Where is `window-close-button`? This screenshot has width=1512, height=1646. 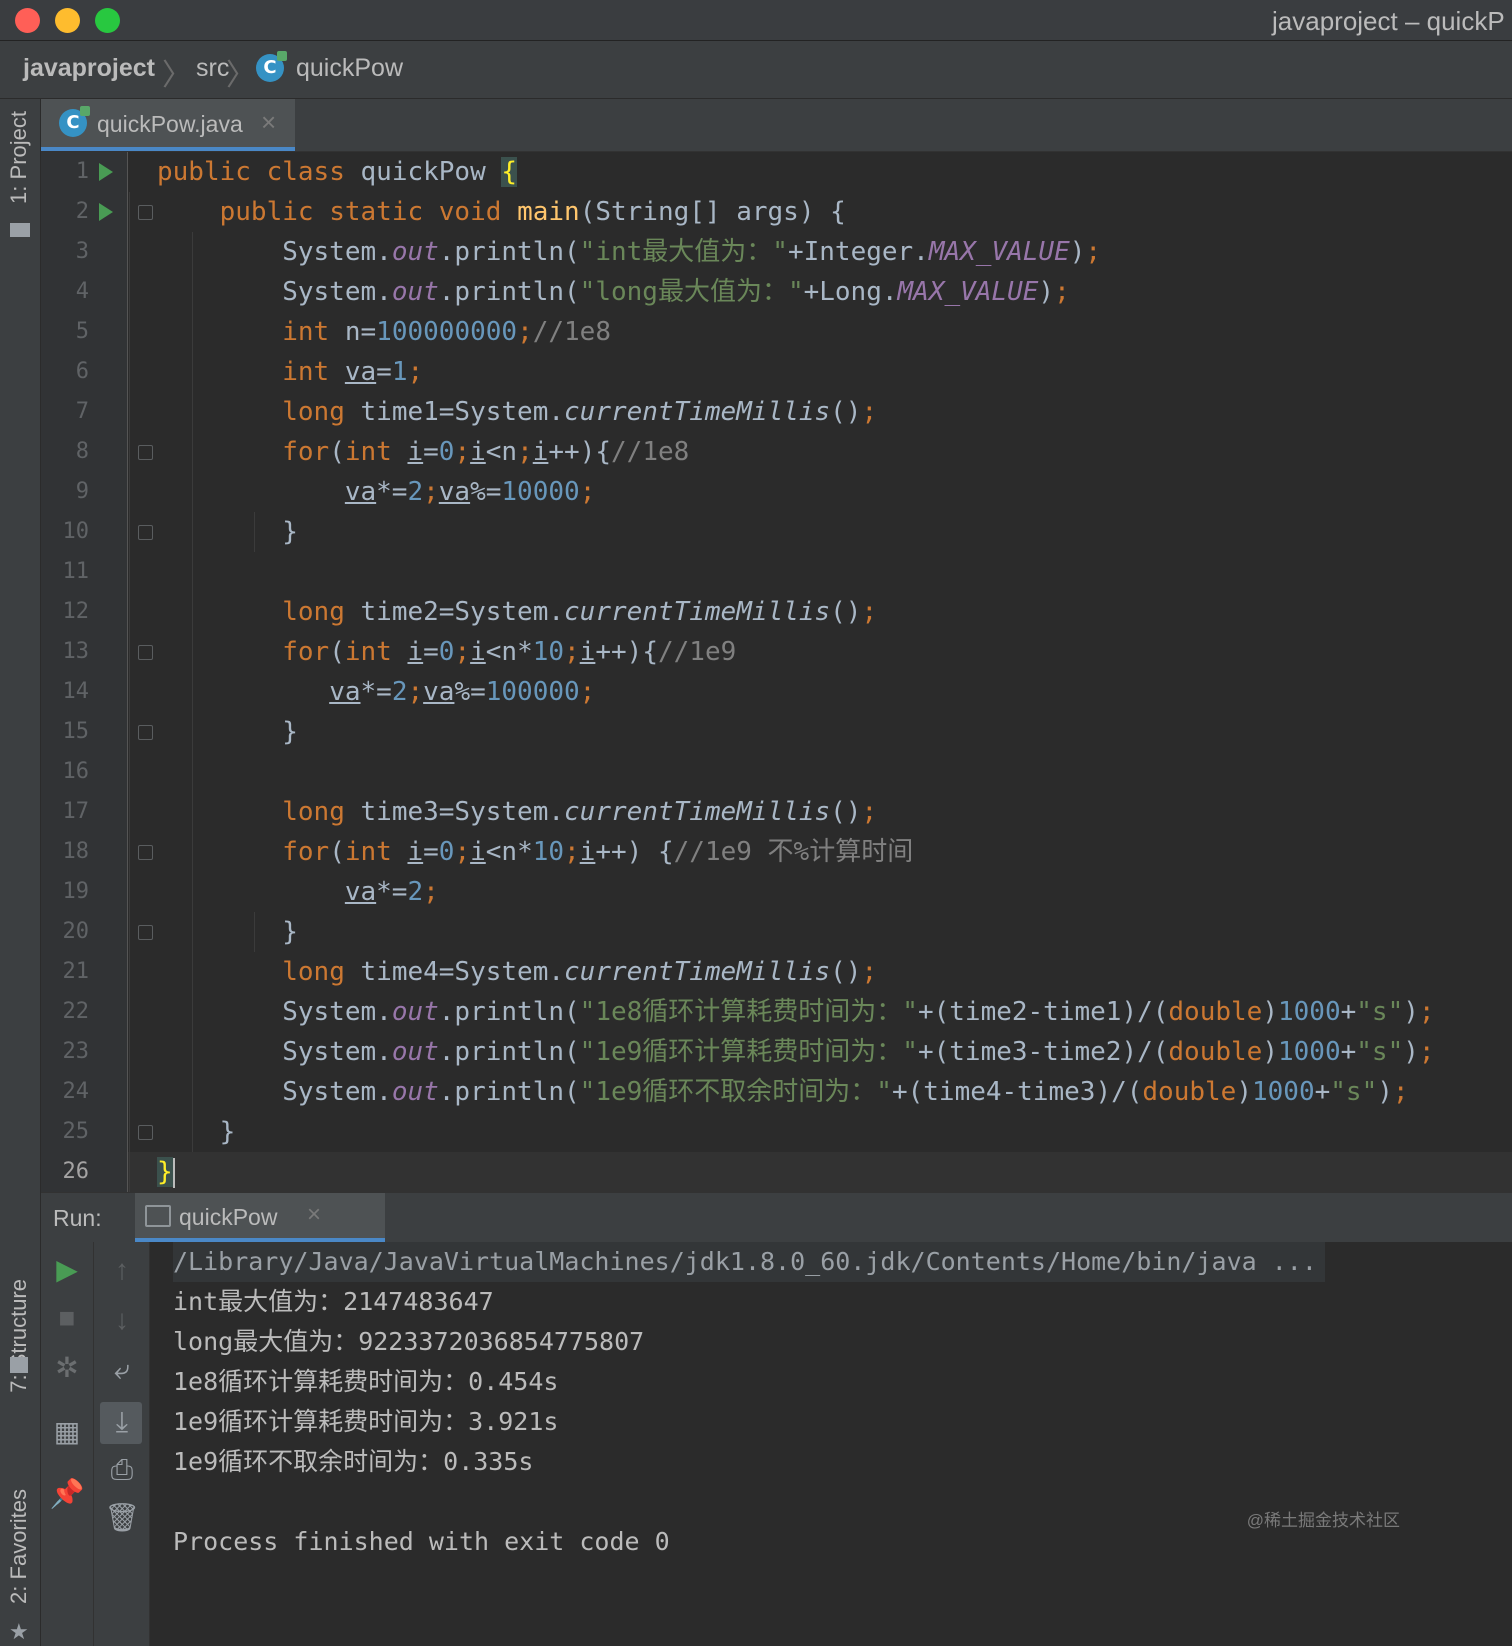 window-close-button is located at coordinates (27, 20).